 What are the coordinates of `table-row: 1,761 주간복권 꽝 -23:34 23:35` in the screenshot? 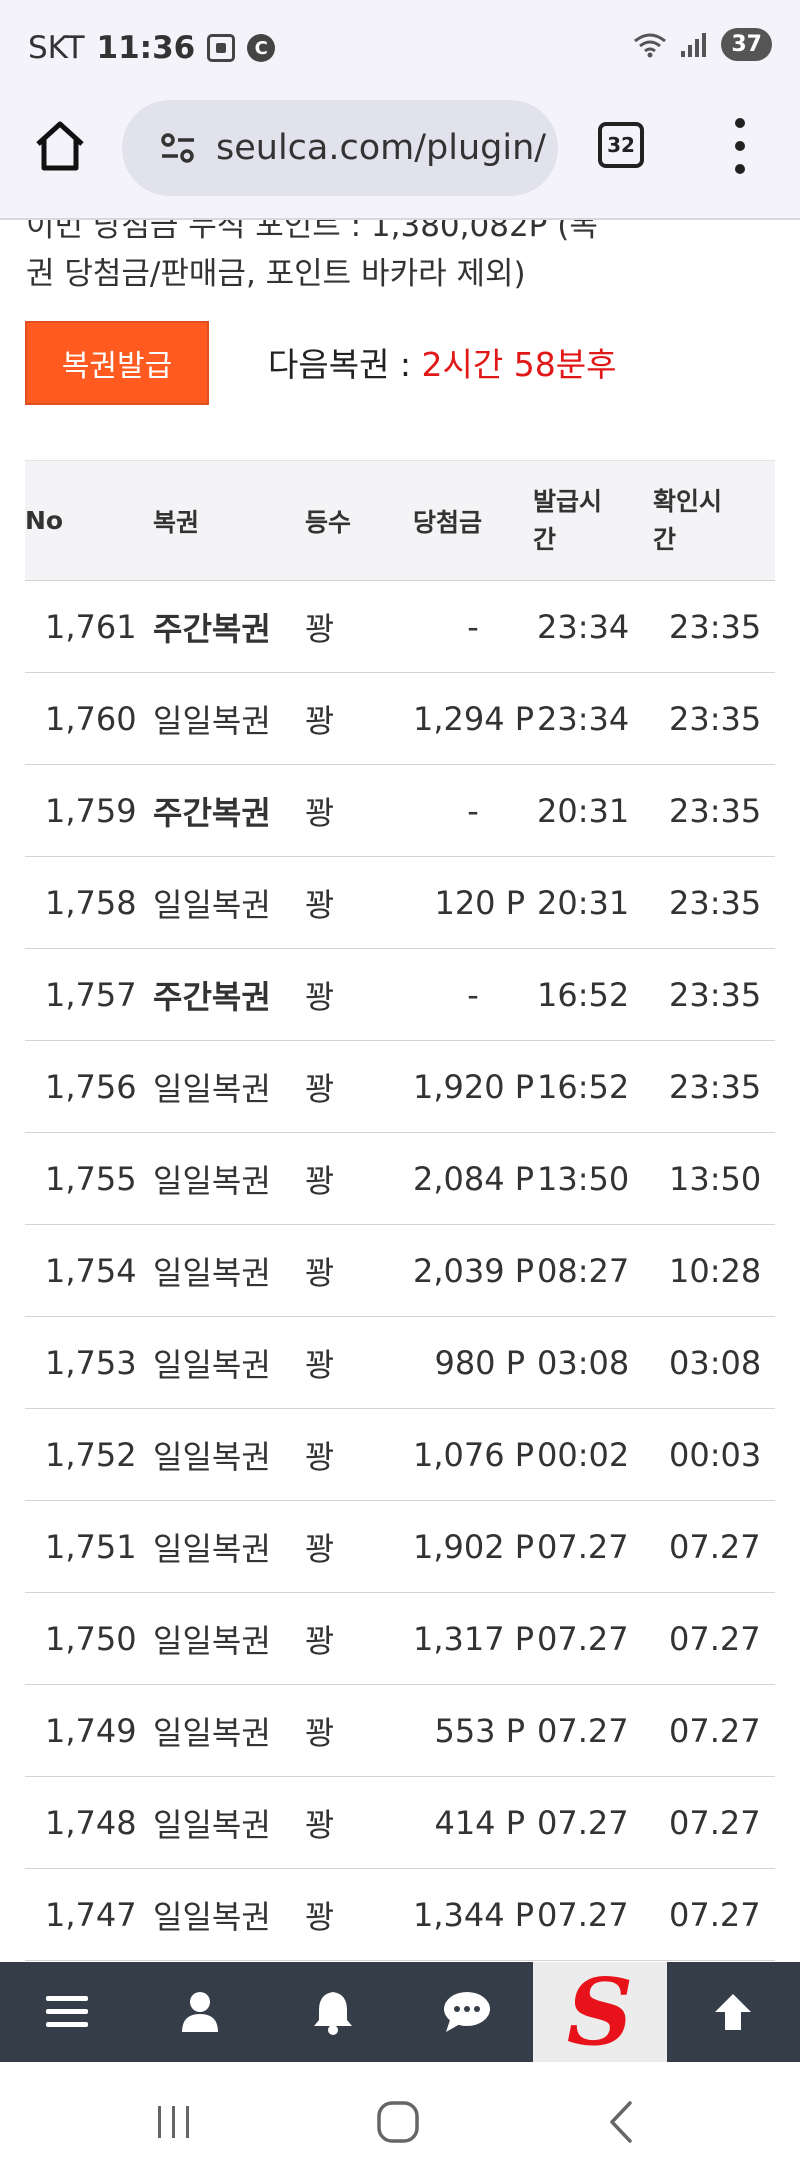 It's located at (400, 626).